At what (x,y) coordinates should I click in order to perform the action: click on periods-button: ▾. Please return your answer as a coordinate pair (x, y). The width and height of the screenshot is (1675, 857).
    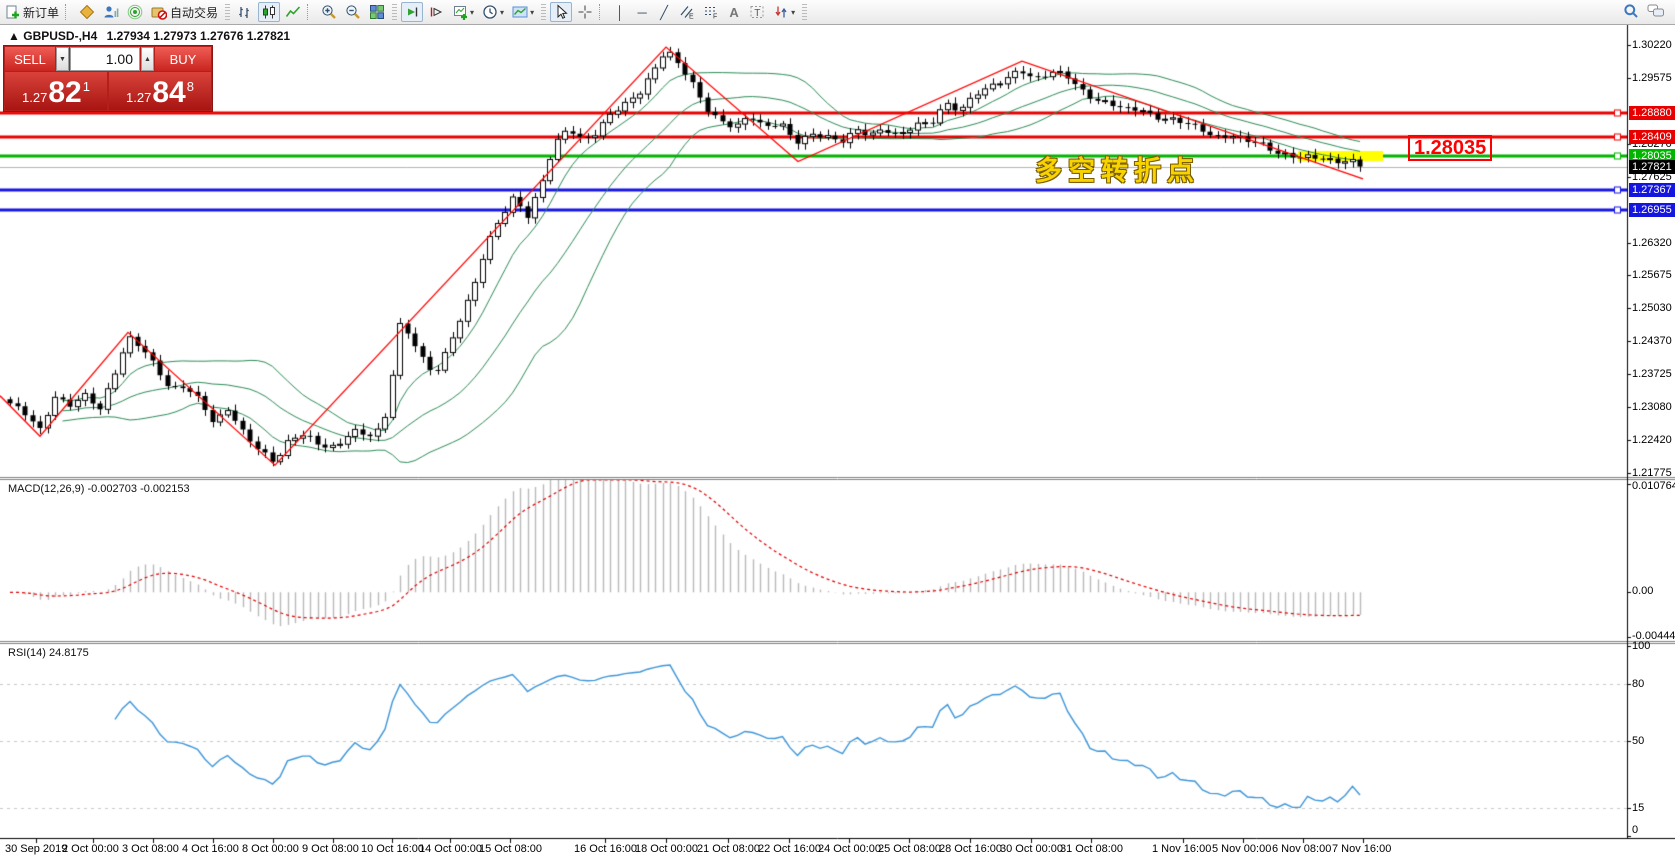
    Looking at the image, I should click on (493, 12).